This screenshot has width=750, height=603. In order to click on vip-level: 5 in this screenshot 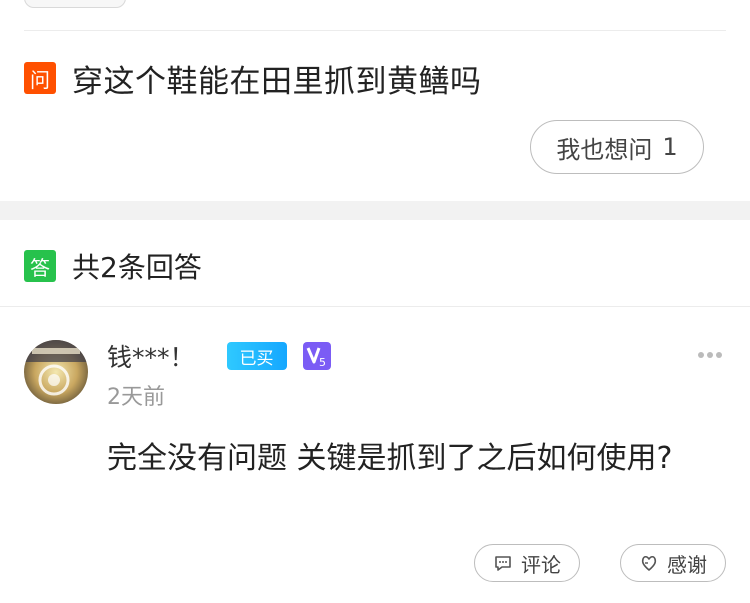, I will do `click(322, 362)`.